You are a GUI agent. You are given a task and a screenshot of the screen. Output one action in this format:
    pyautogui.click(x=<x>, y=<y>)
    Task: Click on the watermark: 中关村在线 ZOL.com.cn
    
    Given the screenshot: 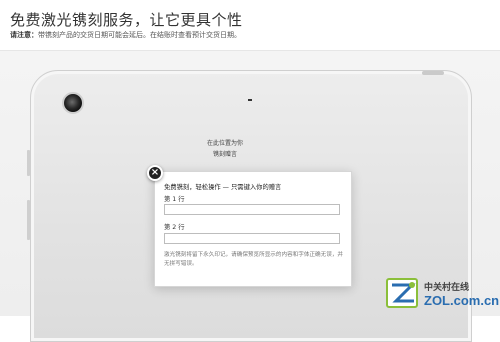 What is the action you would take?
    pyautogui.click(x=443, y=294)
    